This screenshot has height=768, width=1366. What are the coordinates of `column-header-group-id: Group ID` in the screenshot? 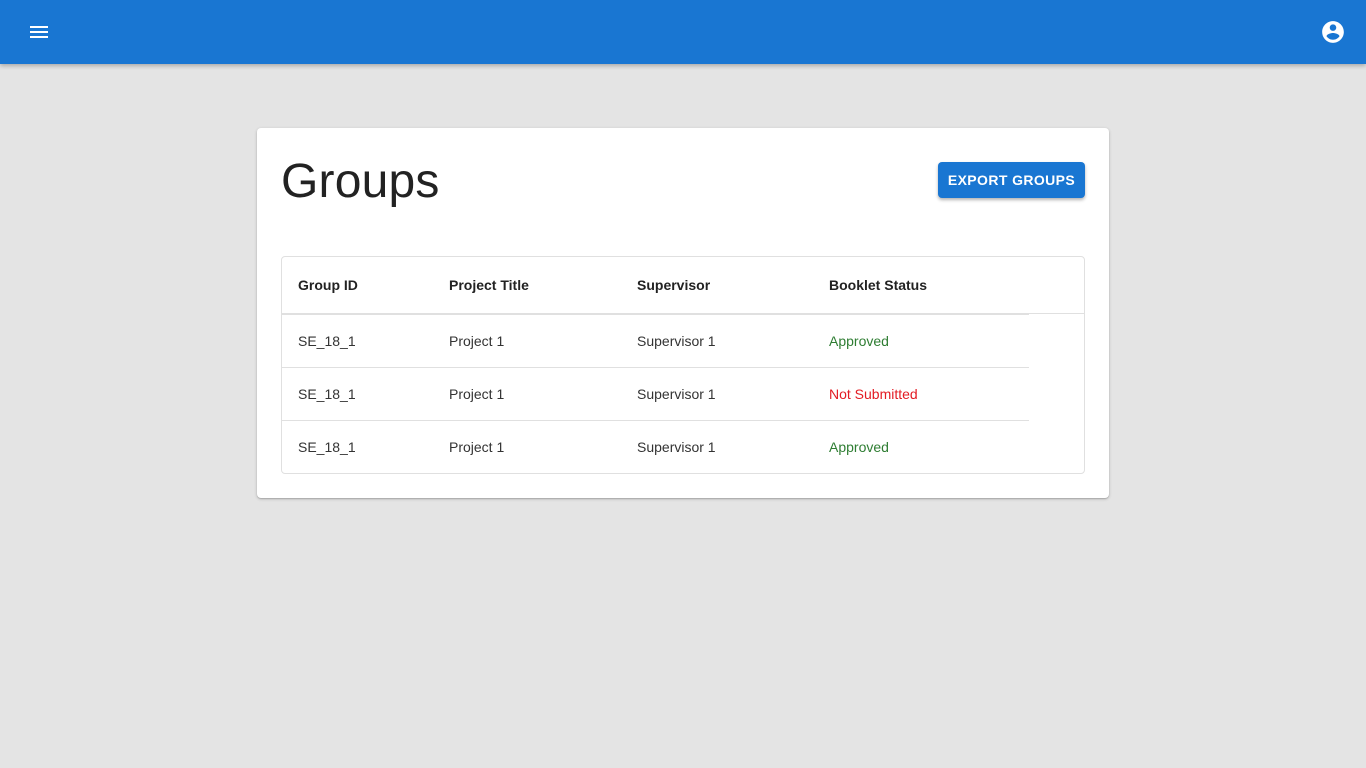 It's located at (357, 286).